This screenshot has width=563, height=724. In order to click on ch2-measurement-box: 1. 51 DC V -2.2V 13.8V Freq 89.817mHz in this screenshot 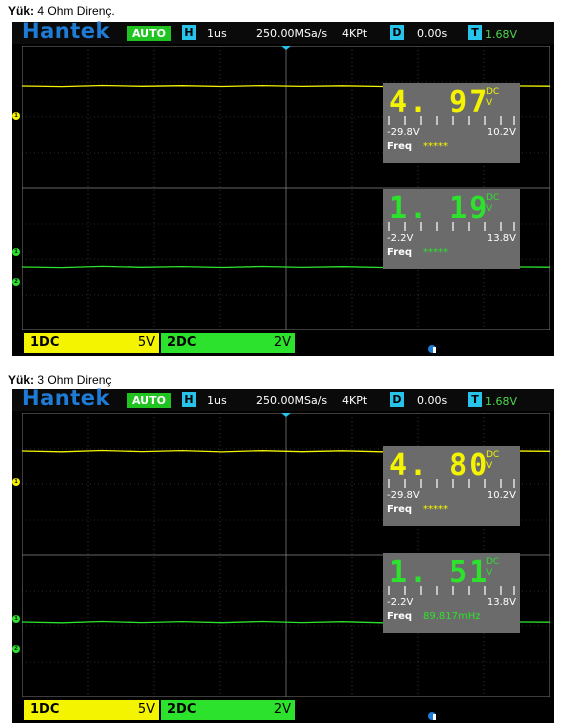, I will do `click(451, 593)`.